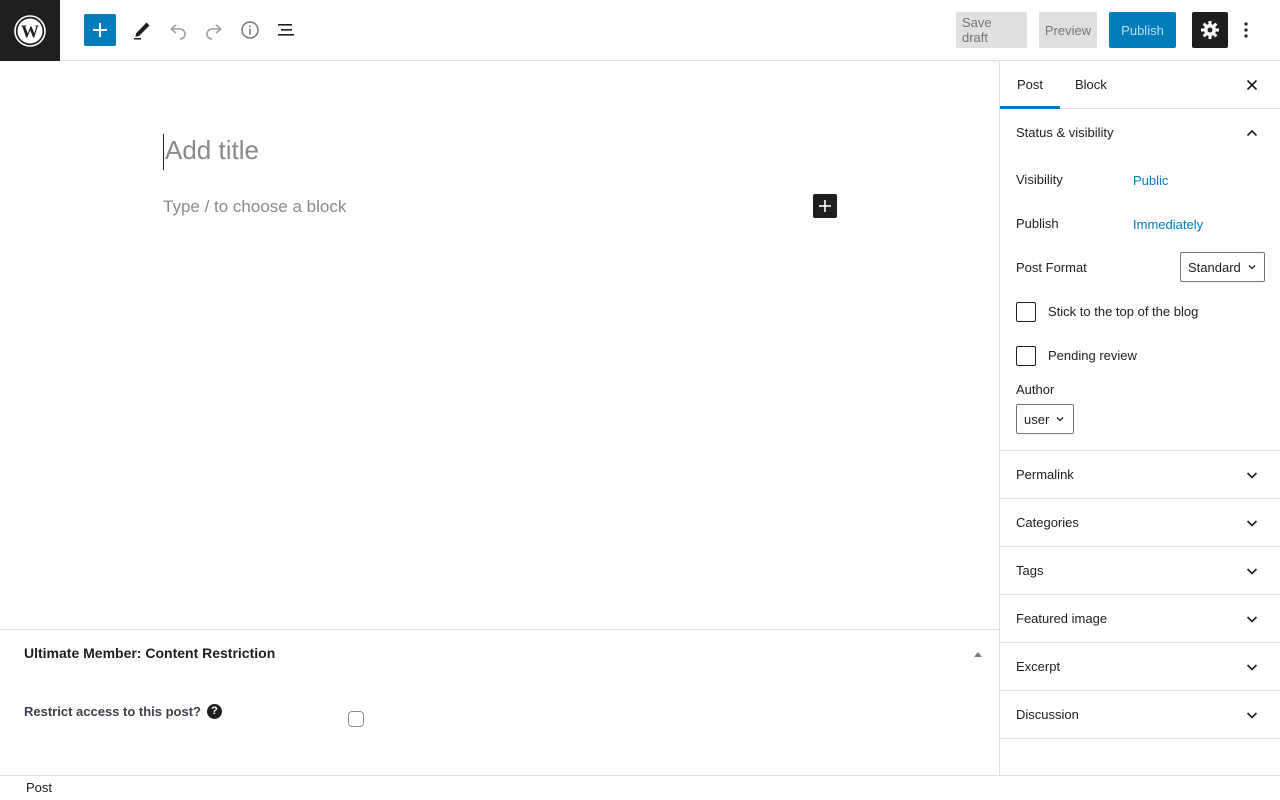  I want to click on pencil-icon, so click(142, 31).